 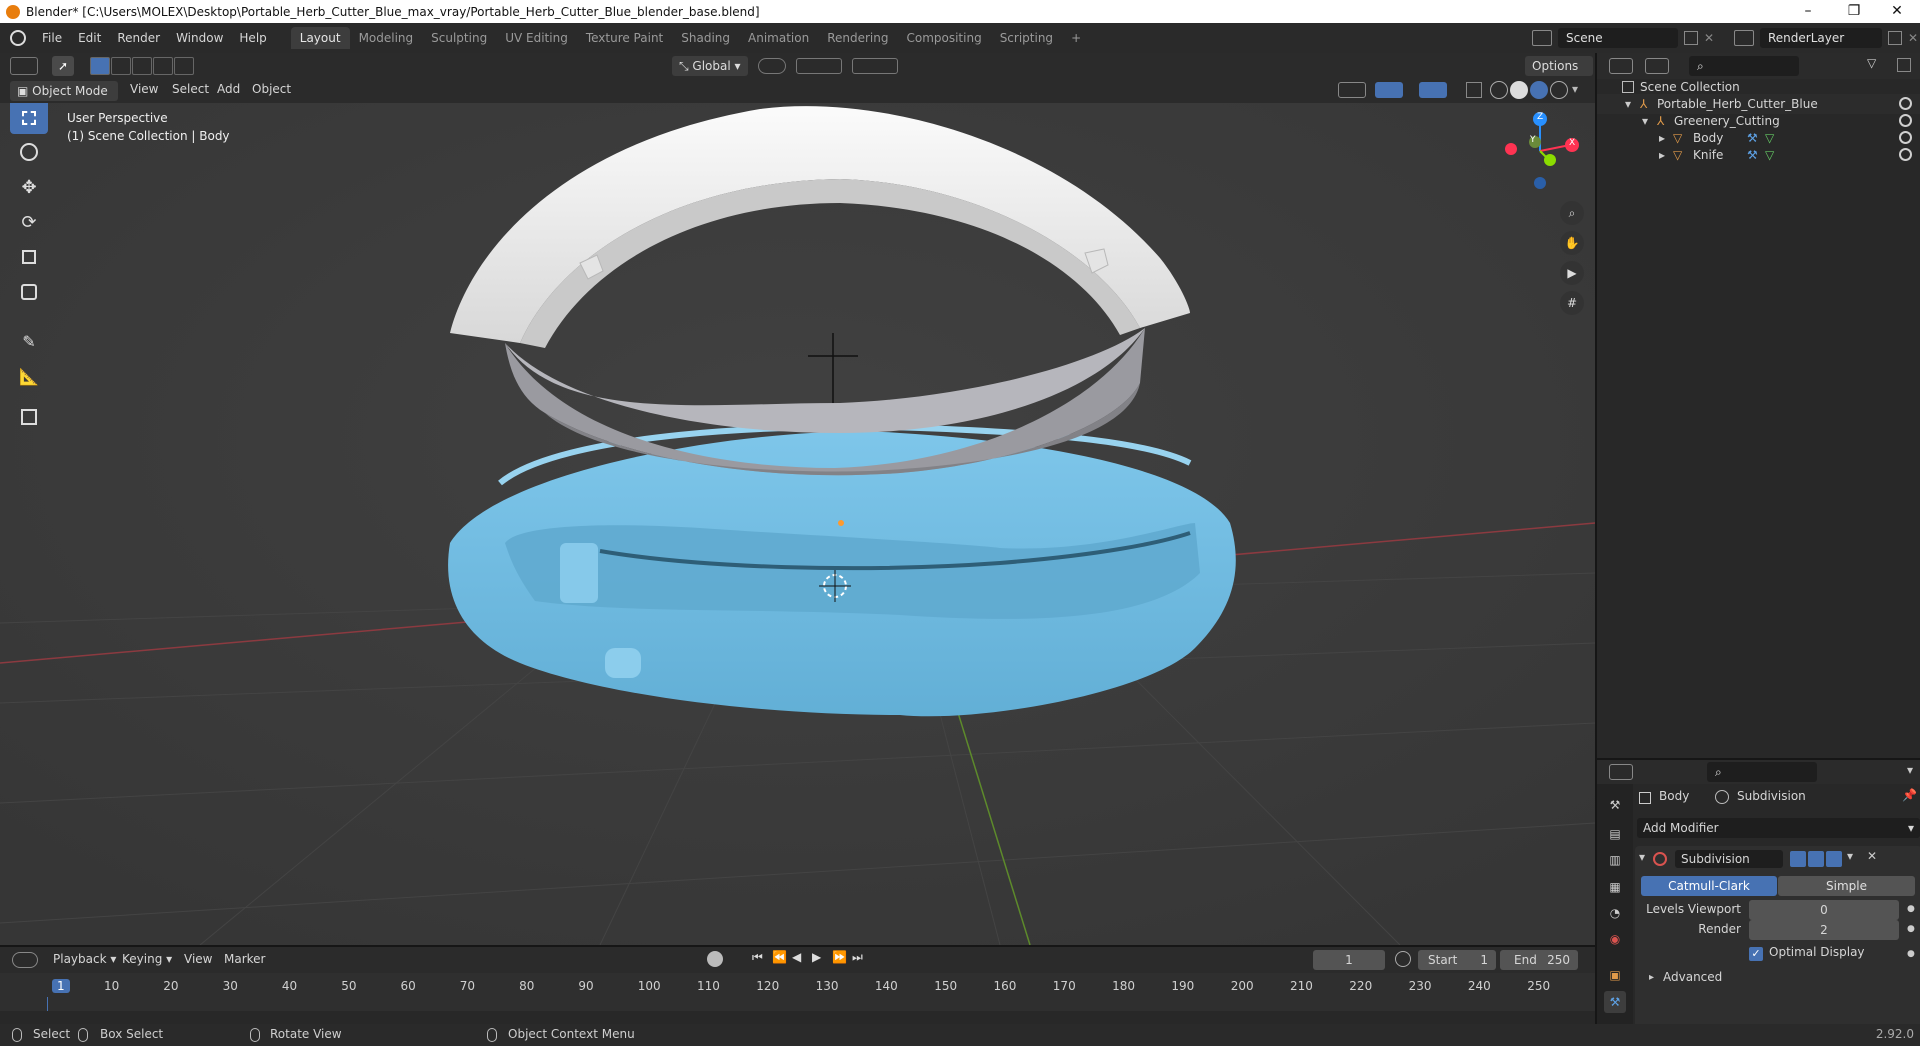 What do you see at coordinates (796, 957) in the screenshot?
I see `play-reverse-icon: ◀` at bounding box center [796, 957].